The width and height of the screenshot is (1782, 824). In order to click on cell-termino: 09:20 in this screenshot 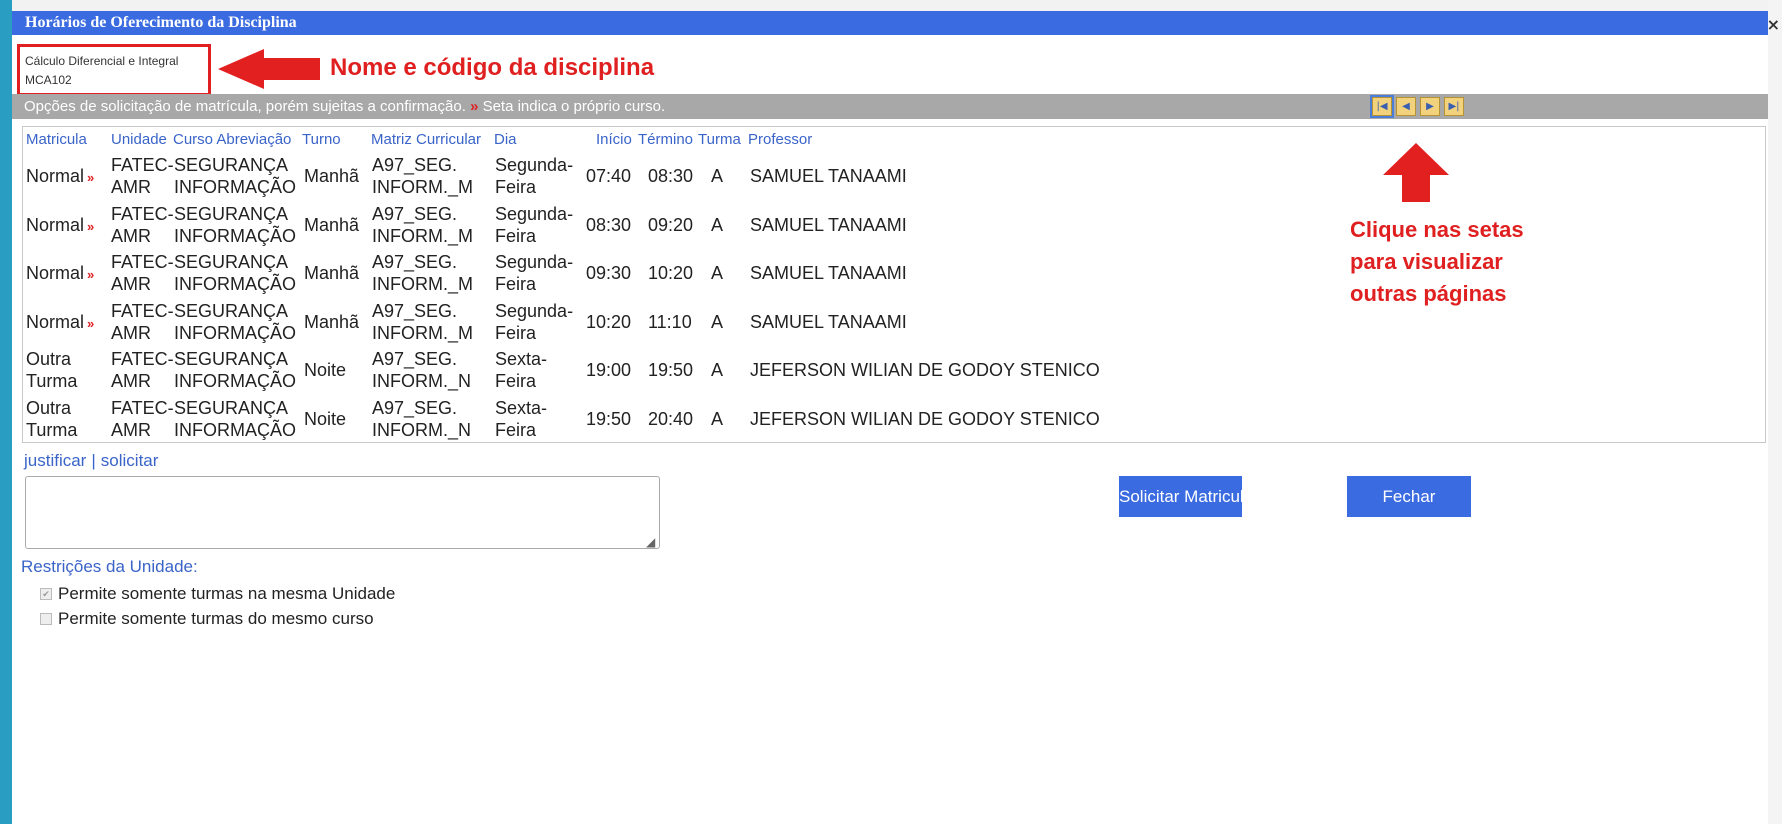, I will do `click(671, 224)`.